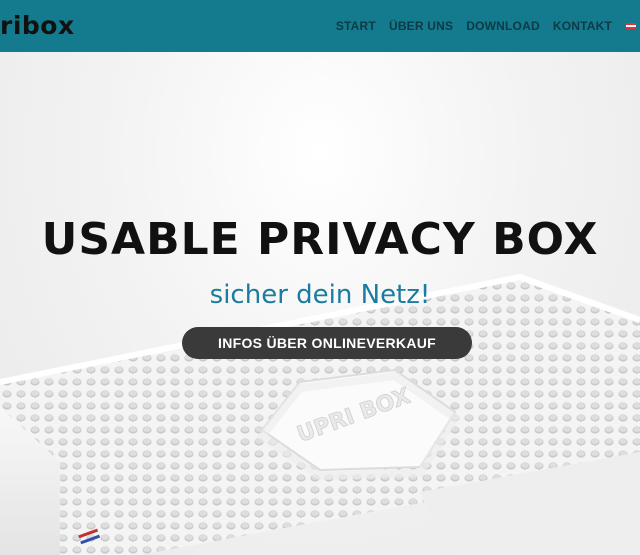 The width and height of the screenshot is (640, 555). I want to click on austria-flag-icon, so click(631, 26).